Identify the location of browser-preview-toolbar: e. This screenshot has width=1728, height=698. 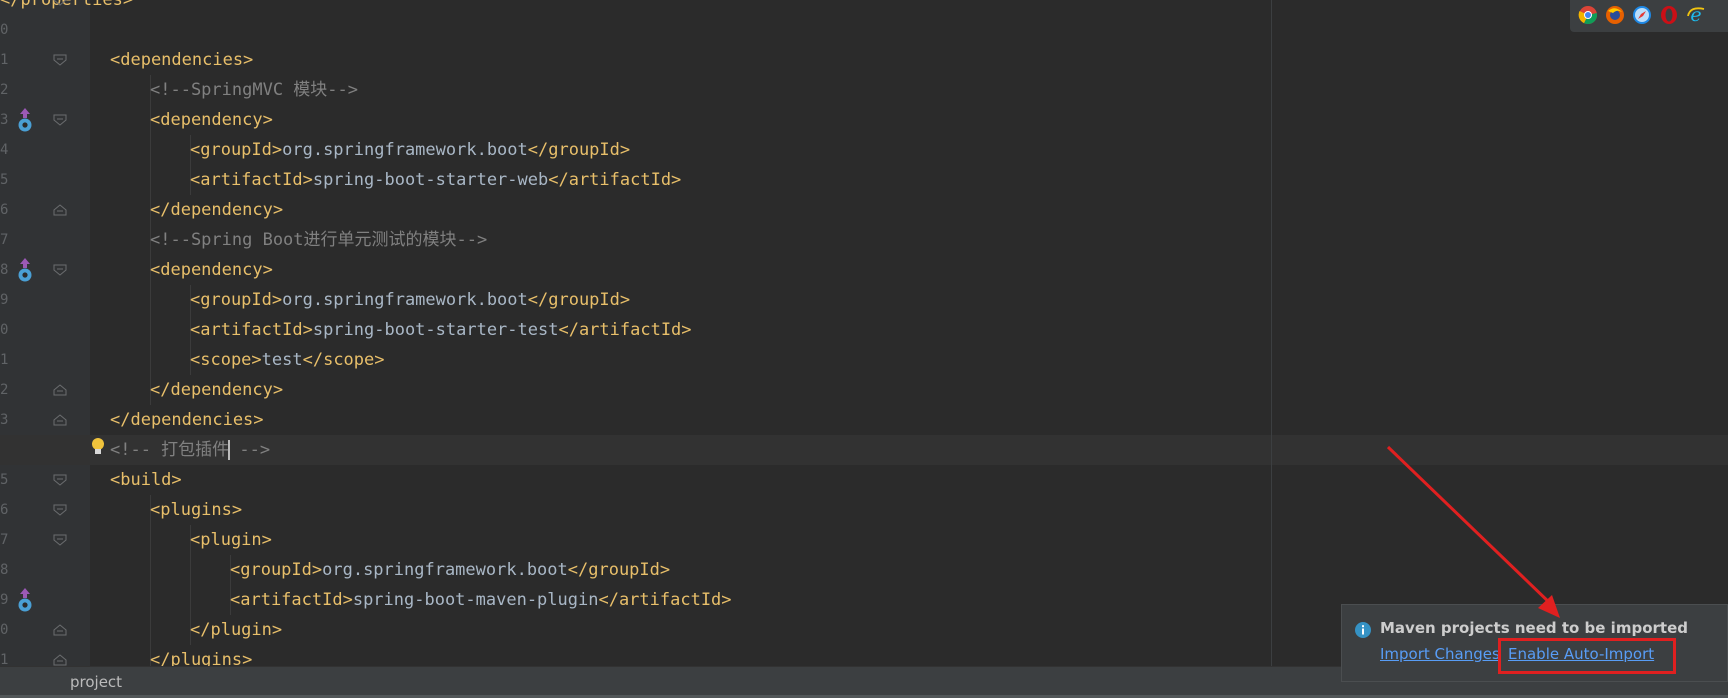
(1649, 16).